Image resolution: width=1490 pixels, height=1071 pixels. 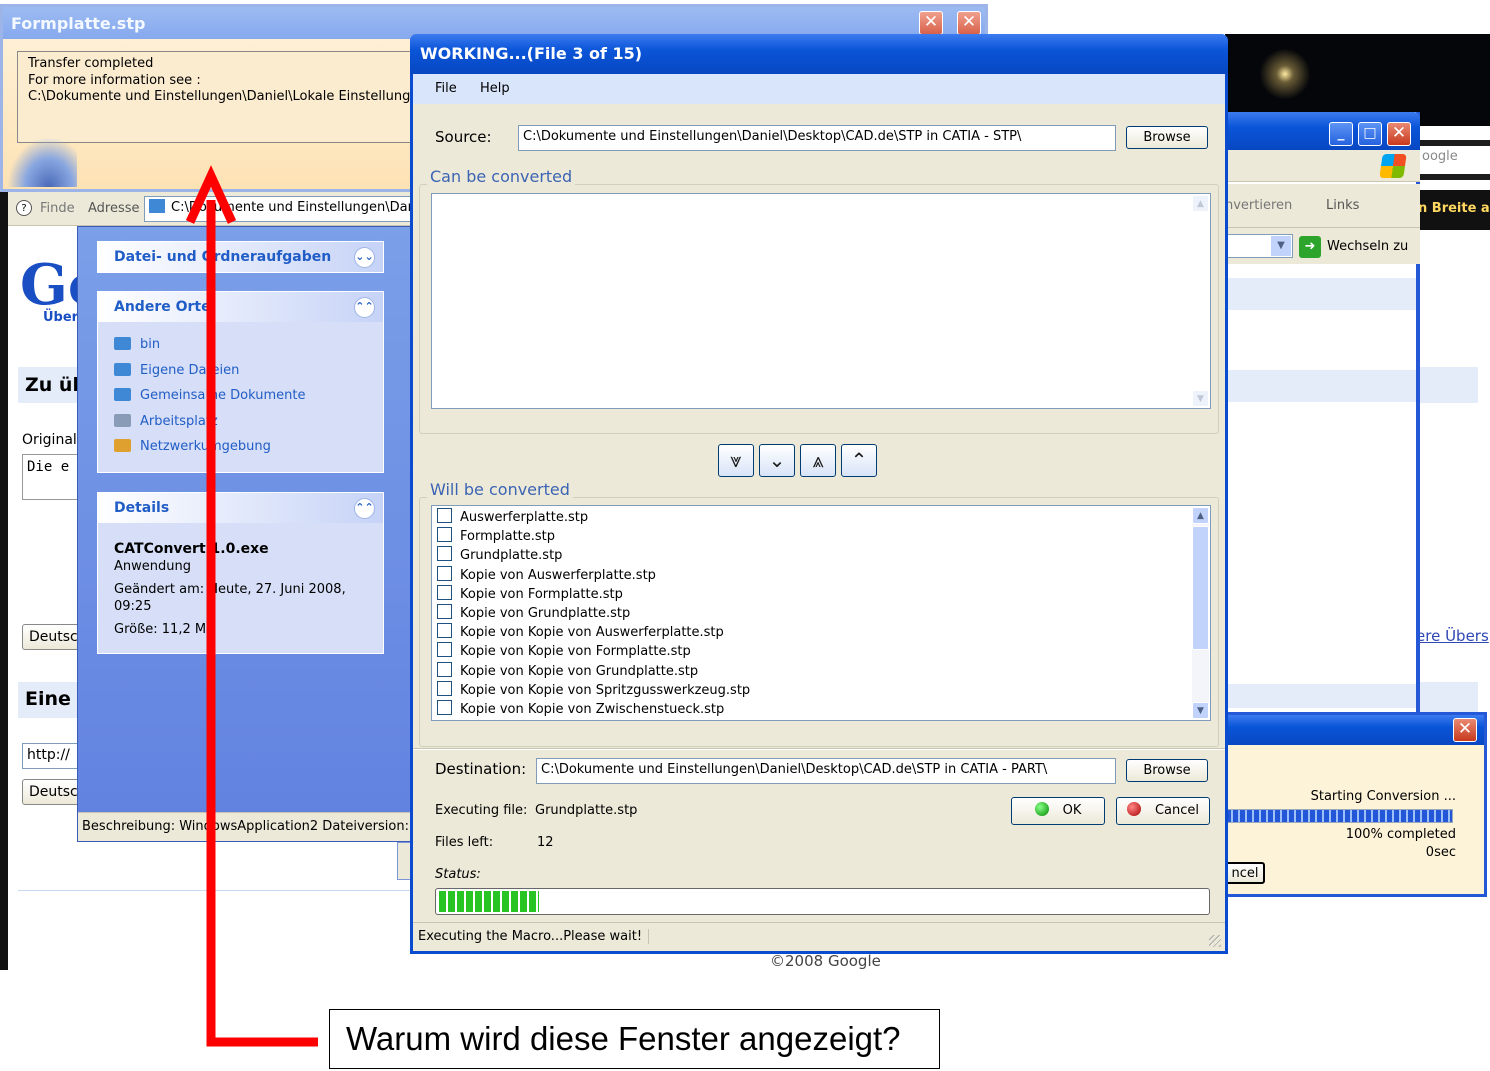 I want to click on annotation-box: Warum wird diese Fenster angezeigt?, so click(x=634, y=1039).